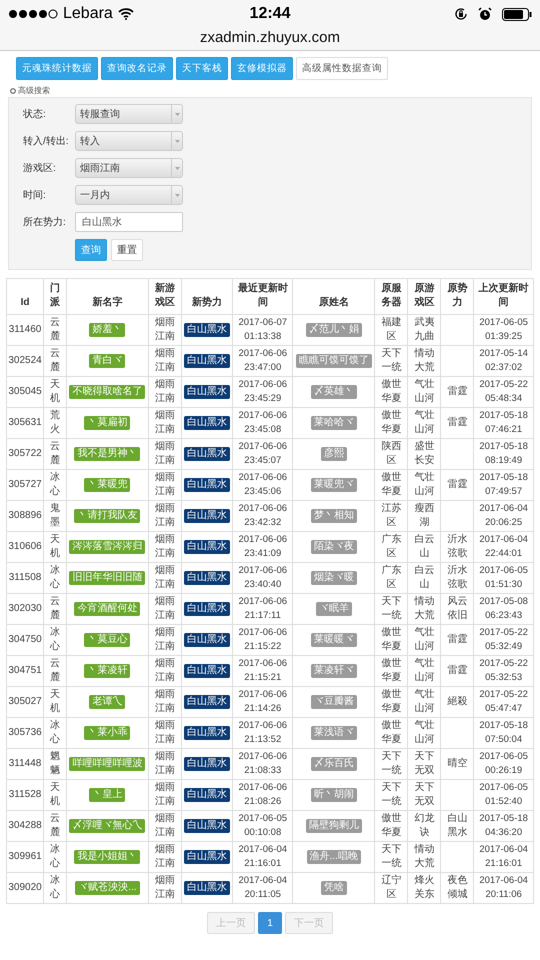 The image size is (540, 960). I want to click on column-header: 最近更新时间, so click(262, 296).